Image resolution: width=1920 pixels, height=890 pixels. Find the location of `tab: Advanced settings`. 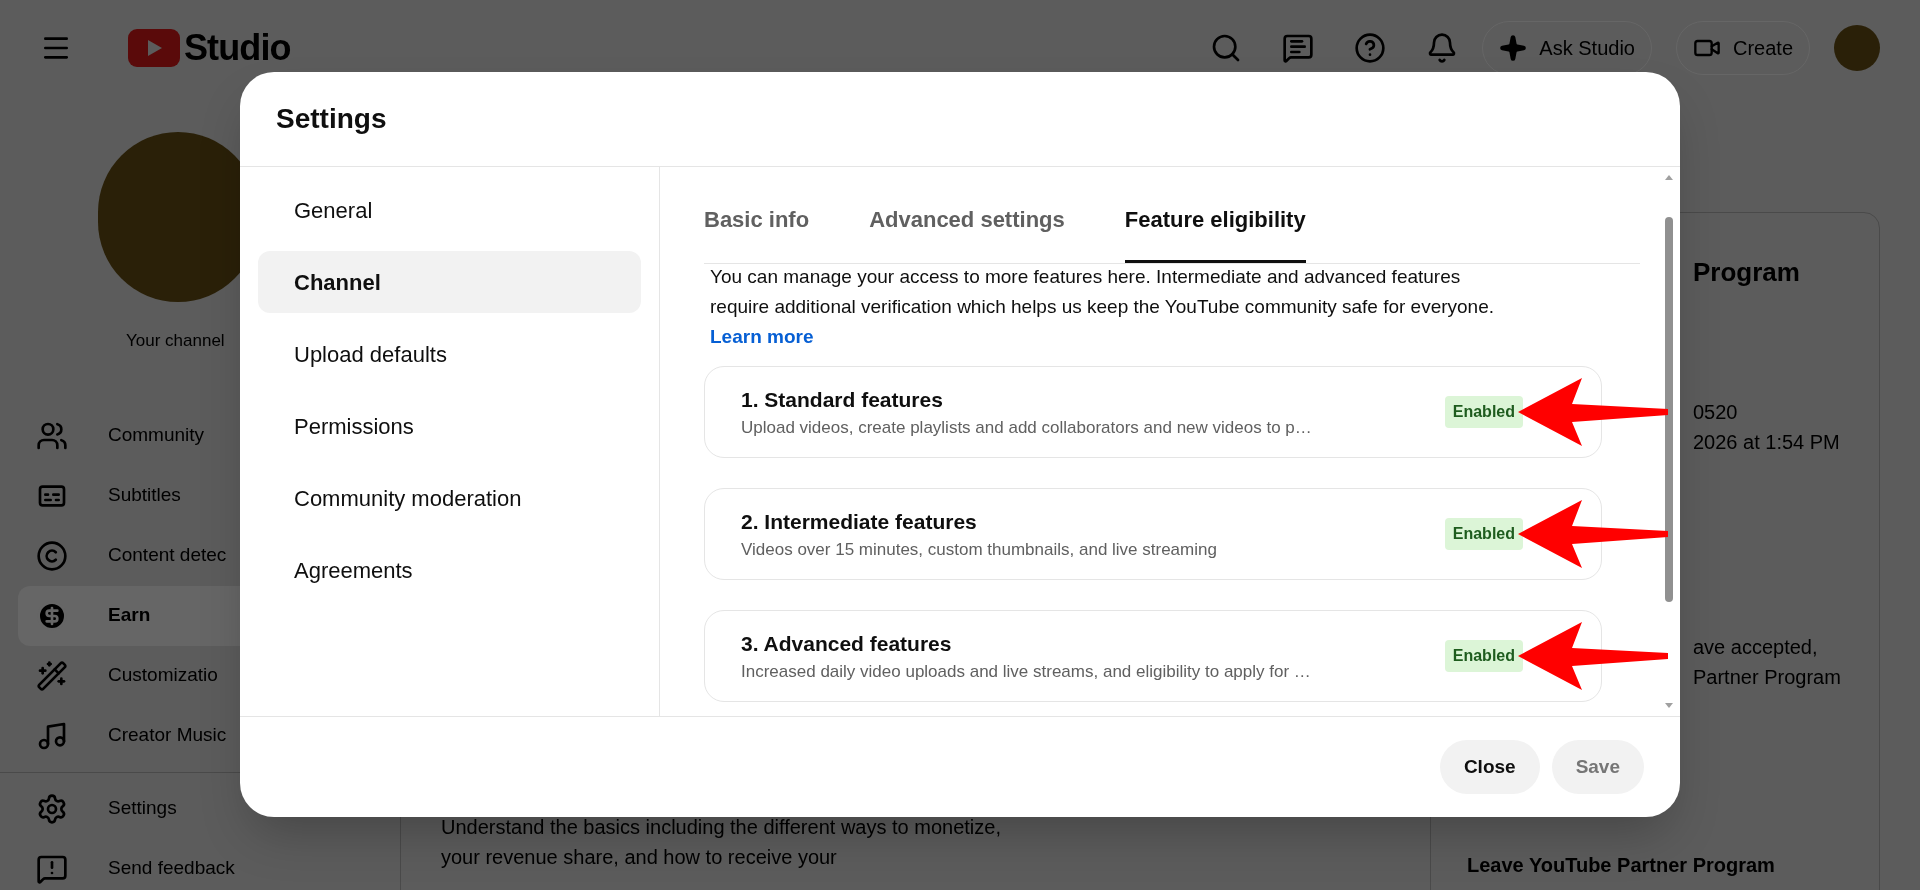

tab: Advanced settings is located at coordinates (967, 231).